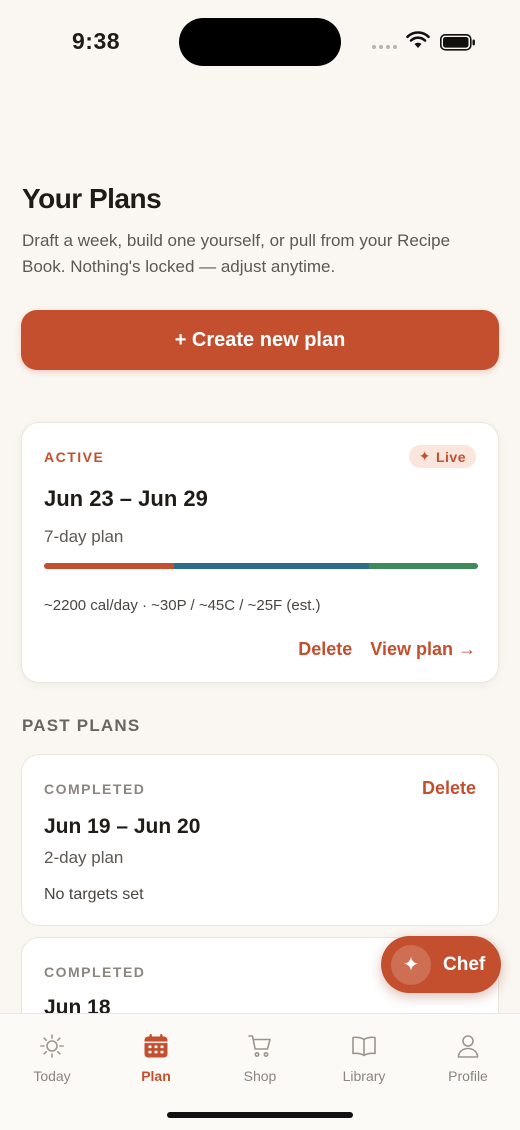  What do you see at coordinates (84, 536) in the screenshot?
I see `active-plan-length: 7-day plan` at bounding box center [84, 536].